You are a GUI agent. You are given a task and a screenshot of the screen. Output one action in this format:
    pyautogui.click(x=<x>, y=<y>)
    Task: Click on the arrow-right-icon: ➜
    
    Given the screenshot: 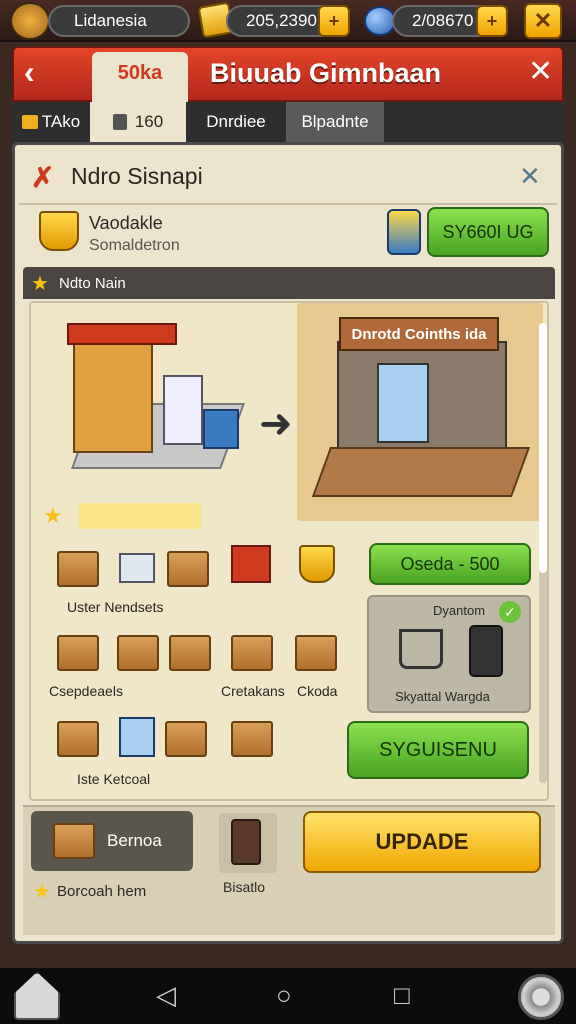 What is the action you would take?
    pyautogui.click(x=276, y=424)
    